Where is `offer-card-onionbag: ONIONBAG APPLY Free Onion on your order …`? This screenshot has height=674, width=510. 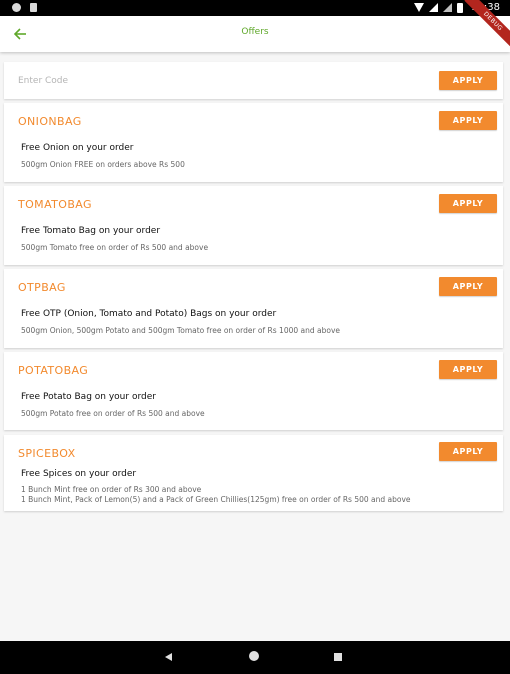
offer-card-onionbag: ONIONBAG APPLY Free Onion on your order … is located at coordinates (253, 142).